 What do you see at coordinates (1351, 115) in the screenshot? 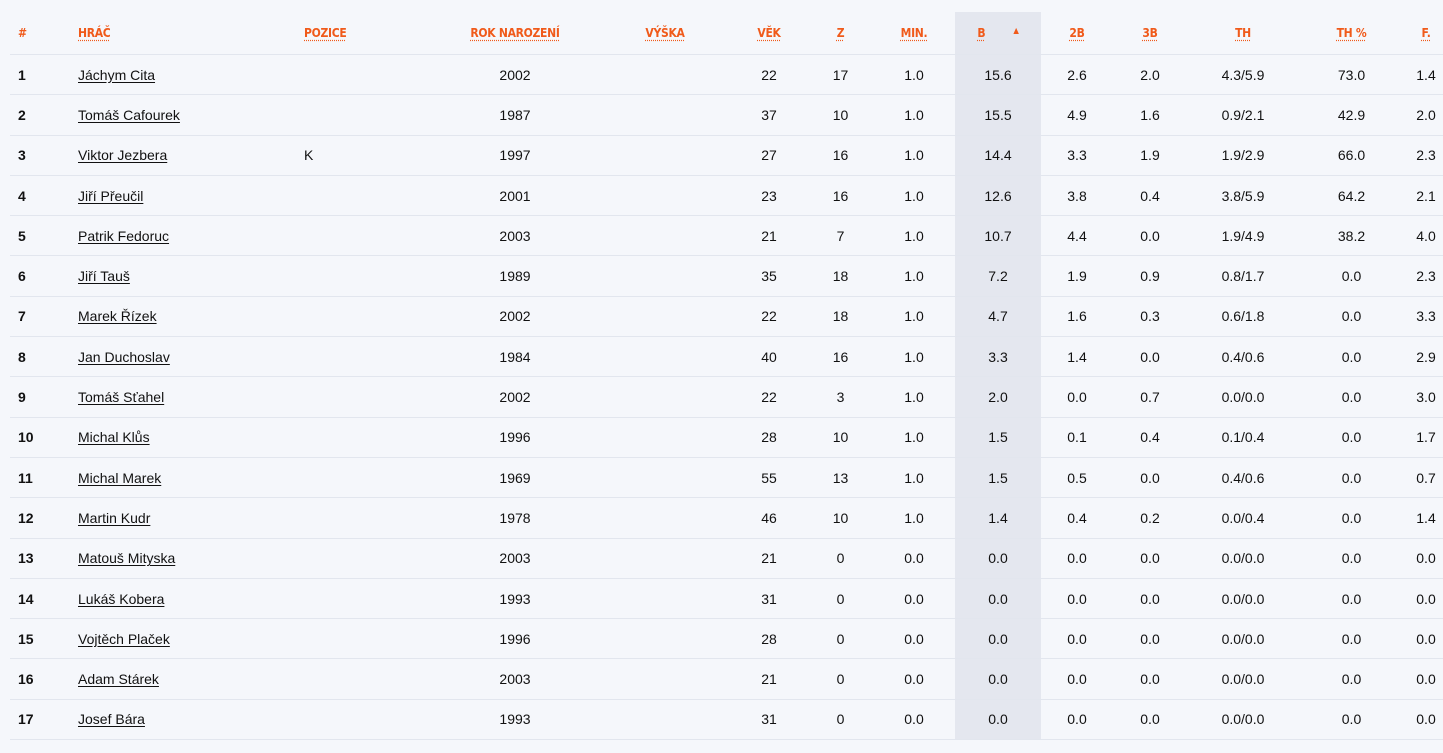
I see `cell-free-throw-pct: 42.9` at bounding box center [1351, 115].